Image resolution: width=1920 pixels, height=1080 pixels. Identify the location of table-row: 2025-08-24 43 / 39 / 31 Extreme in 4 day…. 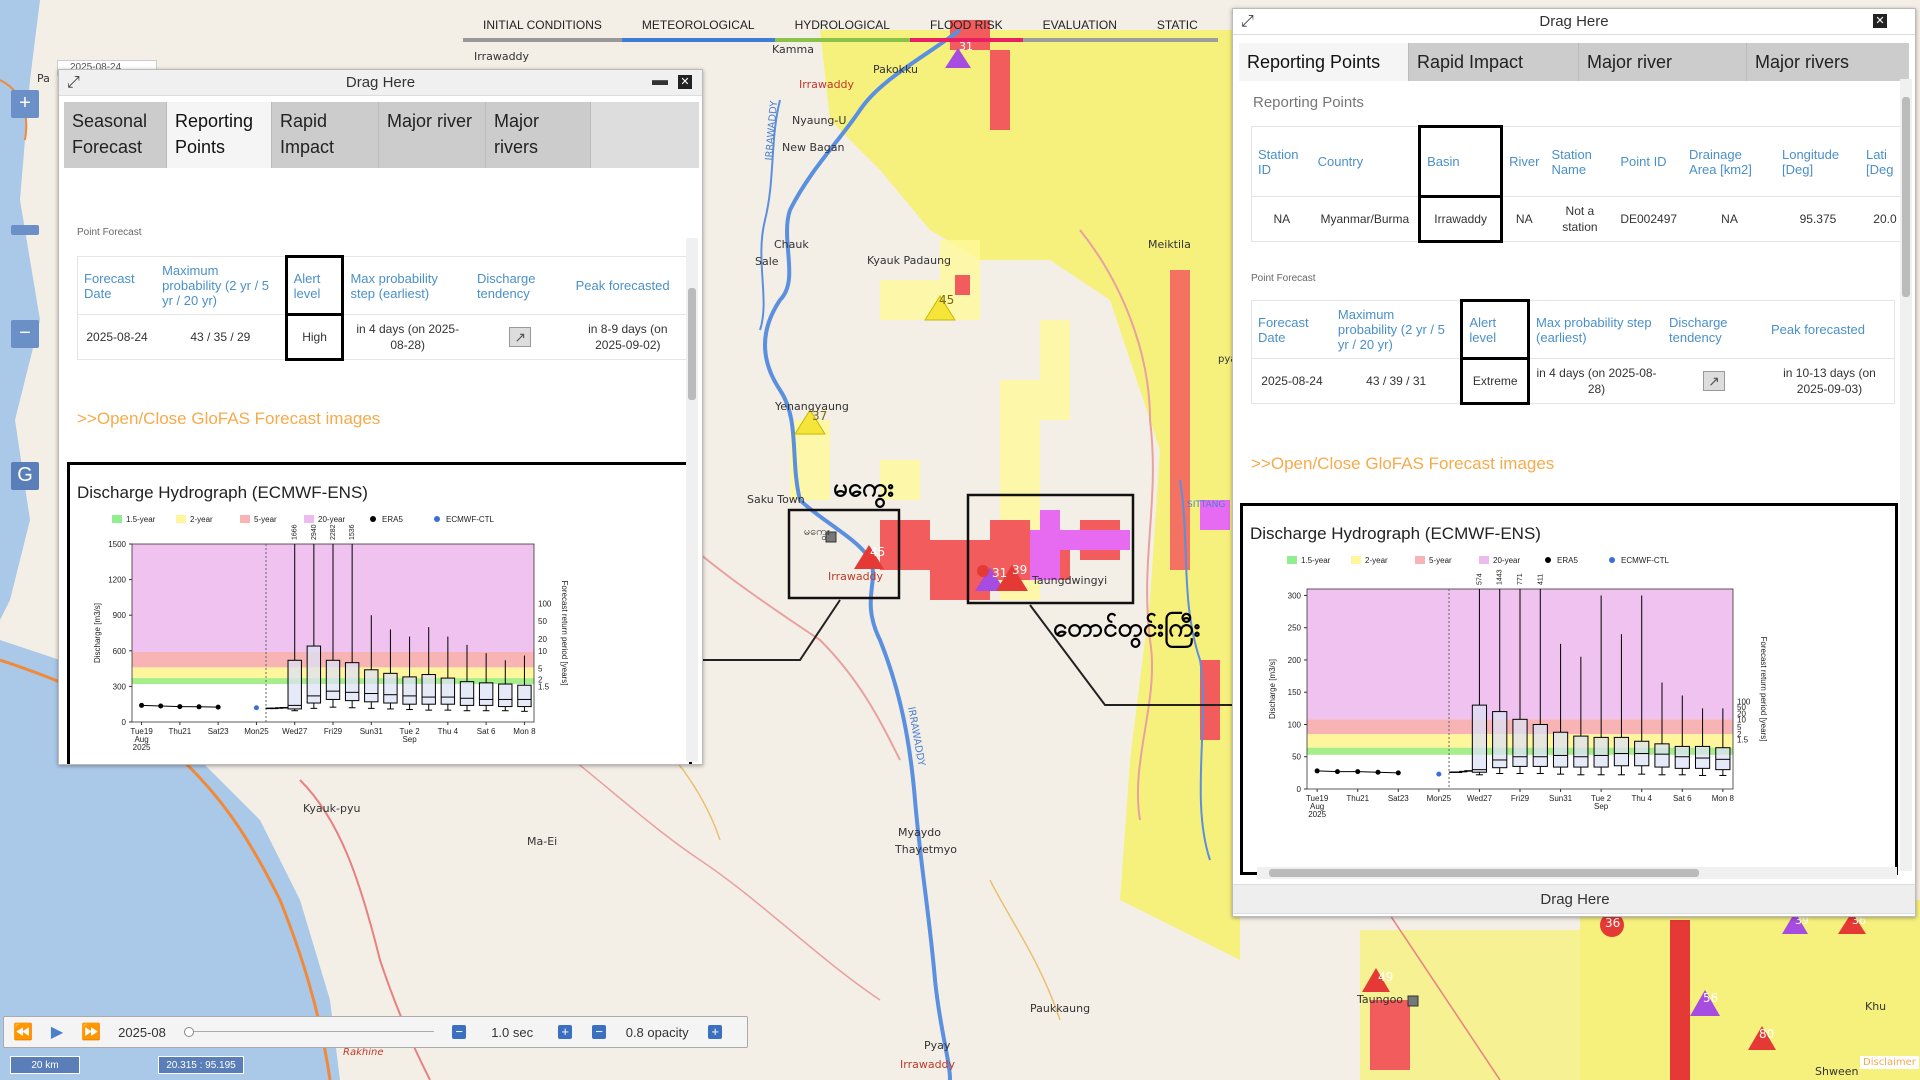
(1573, 381).